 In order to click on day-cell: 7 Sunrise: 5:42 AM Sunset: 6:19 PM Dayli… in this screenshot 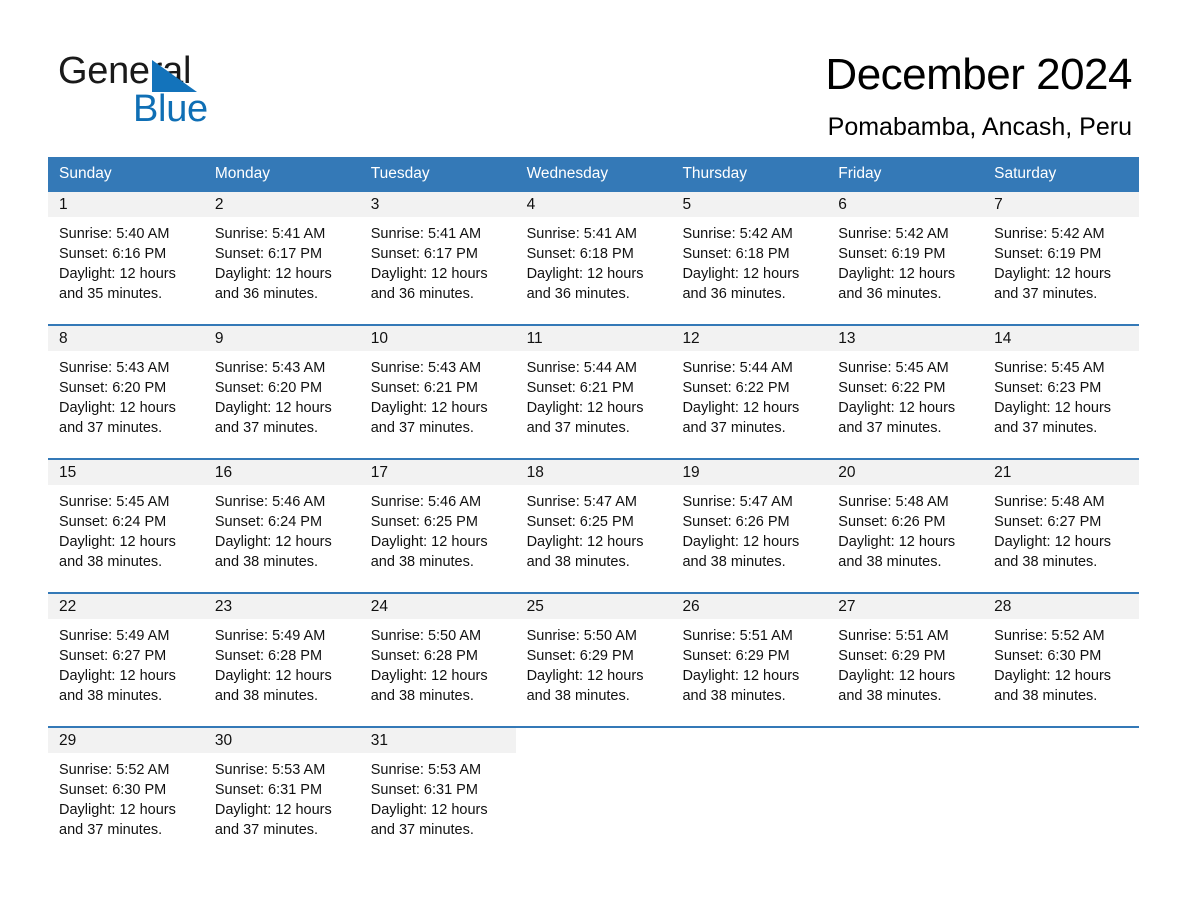, I will do `click(1061, 258)`.